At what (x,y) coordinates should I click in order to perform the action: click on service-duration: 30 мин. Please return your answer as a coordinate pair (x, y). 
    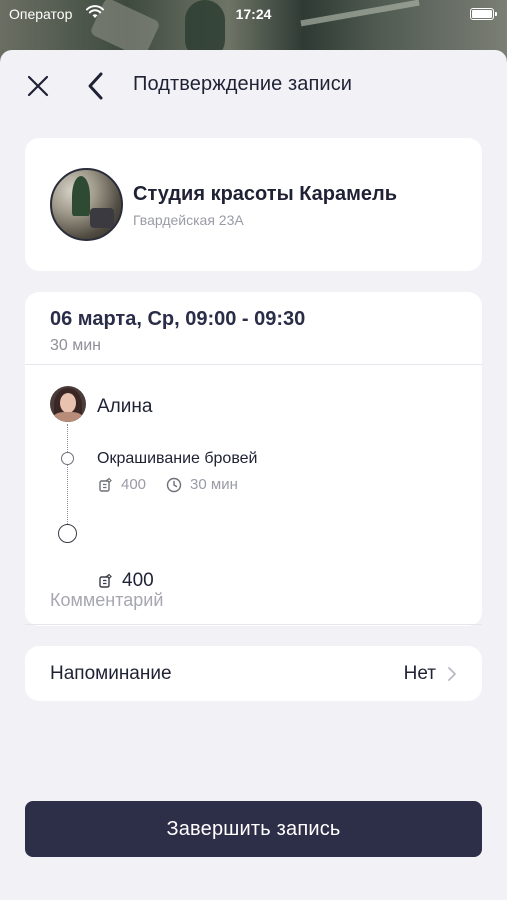
    Looking at the image, I should click on (214, 484).